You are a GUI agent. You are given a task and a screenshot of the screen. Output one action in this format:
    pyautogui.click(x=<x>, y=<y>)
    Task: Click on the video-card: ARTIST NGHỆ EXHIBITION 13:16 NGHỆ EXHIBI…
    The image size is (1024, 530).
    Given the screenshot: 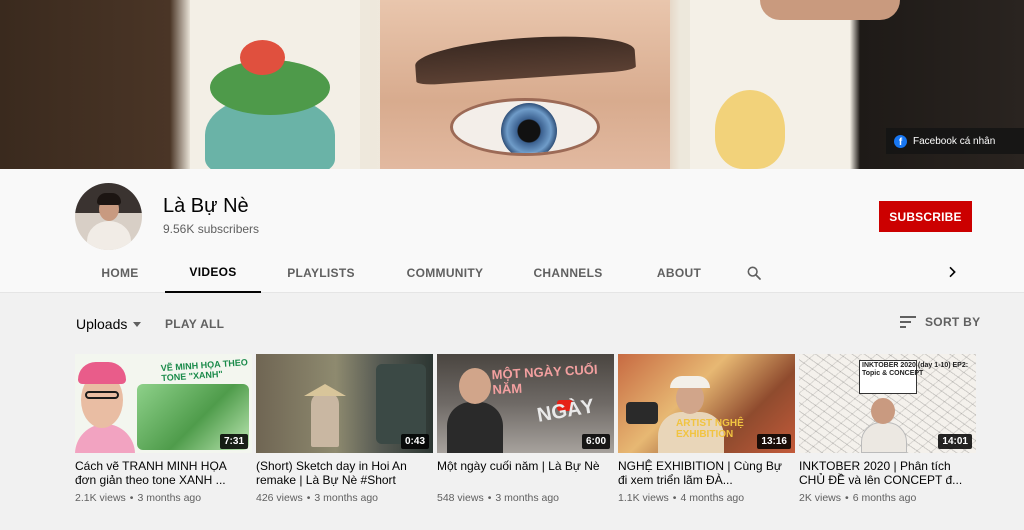 What is the action you would take?
    pyautogui.click(x=706, y=429)
    